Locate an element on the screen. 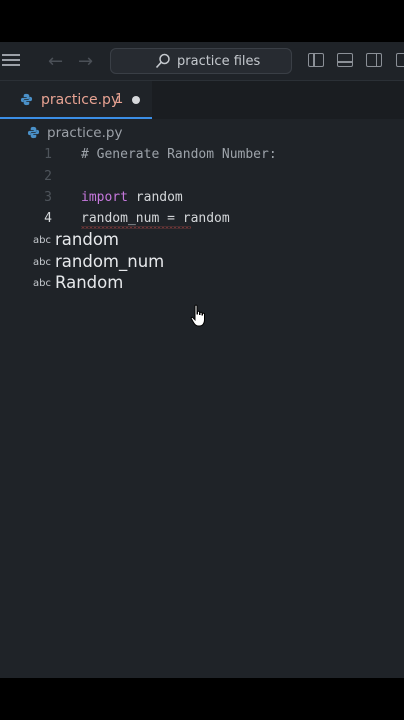  unsaved-dot-icon is located at coordinates (136, 100).